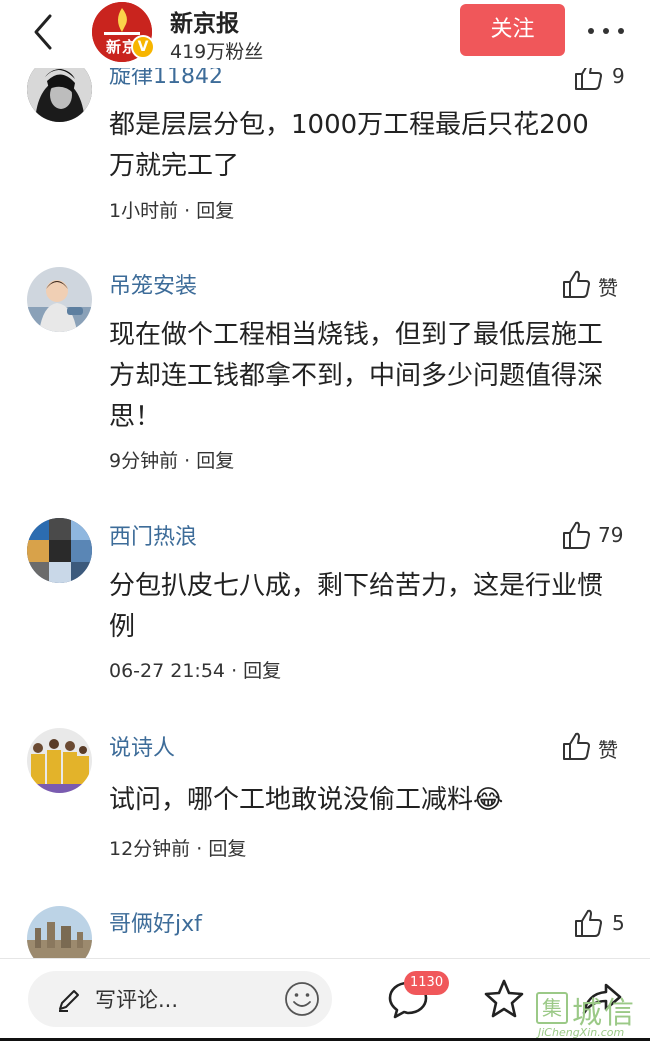 Image resolution: width=650 pixels, height=1041 pixels. What do you see at coordinates (155, 922) in the screenshot?
I see `comment-username: 哥俩好jxf` at bounding box center [155, 922].